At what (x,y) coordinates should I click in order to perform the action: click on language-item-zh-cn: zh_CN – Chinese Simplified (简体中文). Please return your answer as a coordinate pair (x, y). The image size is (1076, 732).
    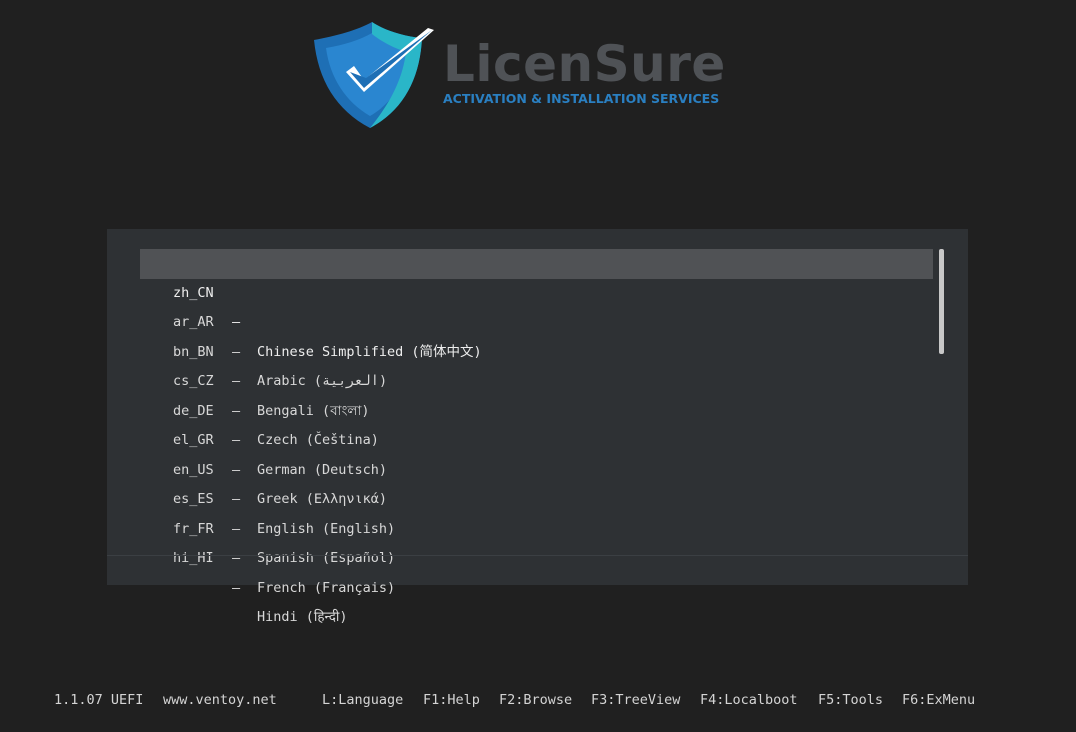
    Looking at the image, I should click on (536, 304).